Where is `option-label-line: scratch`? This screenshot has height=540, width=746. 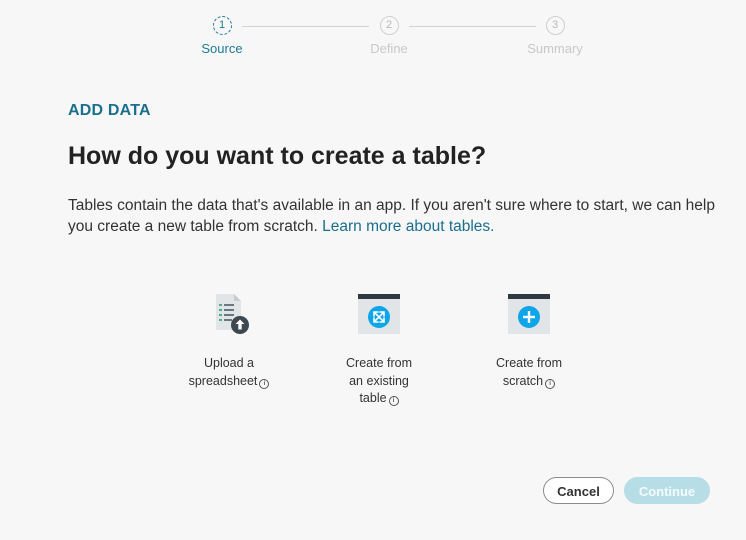
option-label-line: scratch is located at coordinates (523, 380).